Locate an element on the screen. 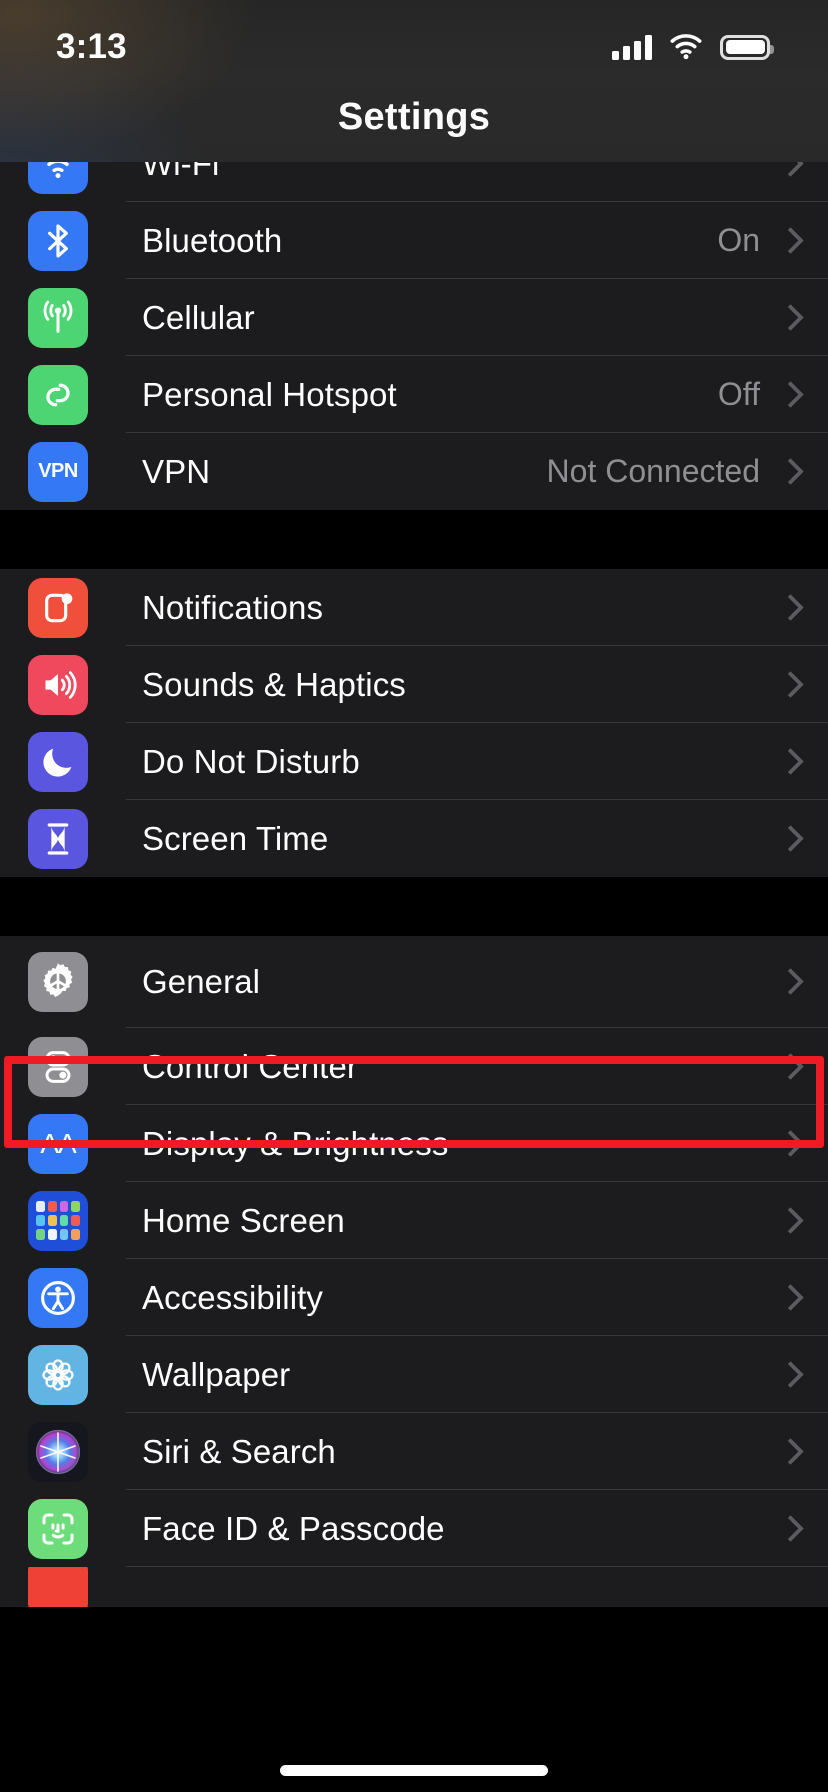 The image size is (828, 1792). status-bar: 3:13 is located at coordinates (414, 43).